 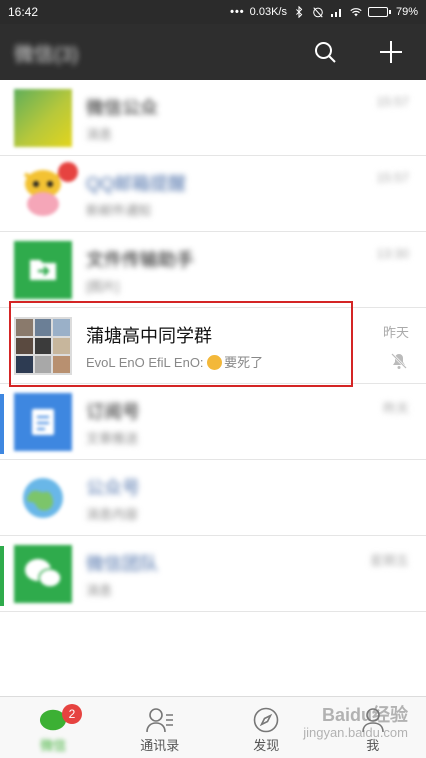 What do you see at coordinates (213, 194) in the screenshot?
I see `chat-row: QQ邮箱提醒 新邮件通知 15:57` at bounding box center [213, 194].